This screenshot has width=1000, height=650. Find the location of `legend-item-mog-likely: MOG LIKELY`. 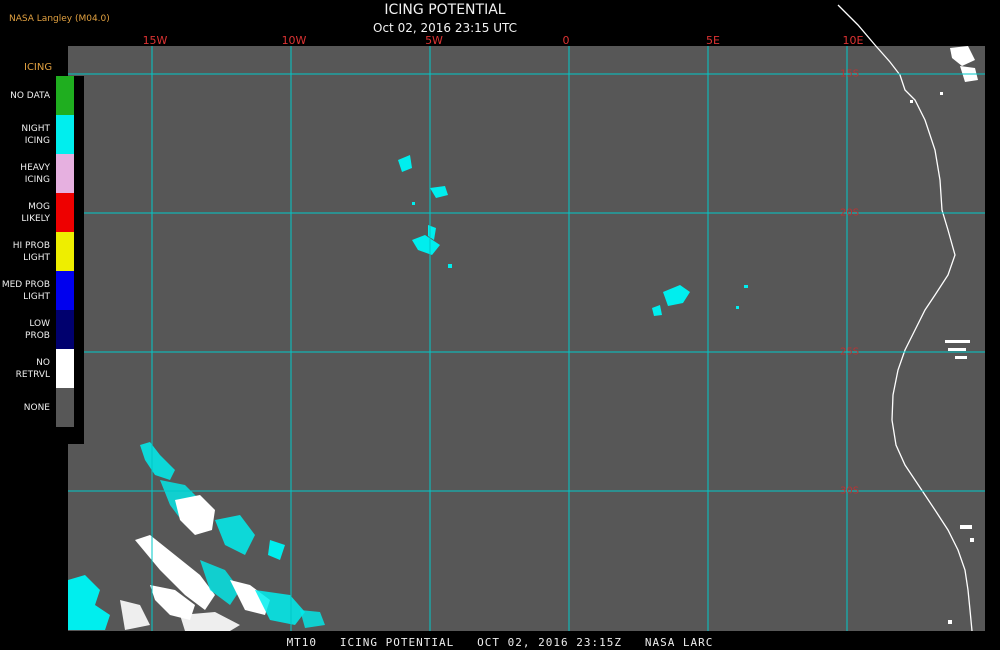

legend-item-mog-likely: MOG LIKELY is located at coordinates (42, 212).